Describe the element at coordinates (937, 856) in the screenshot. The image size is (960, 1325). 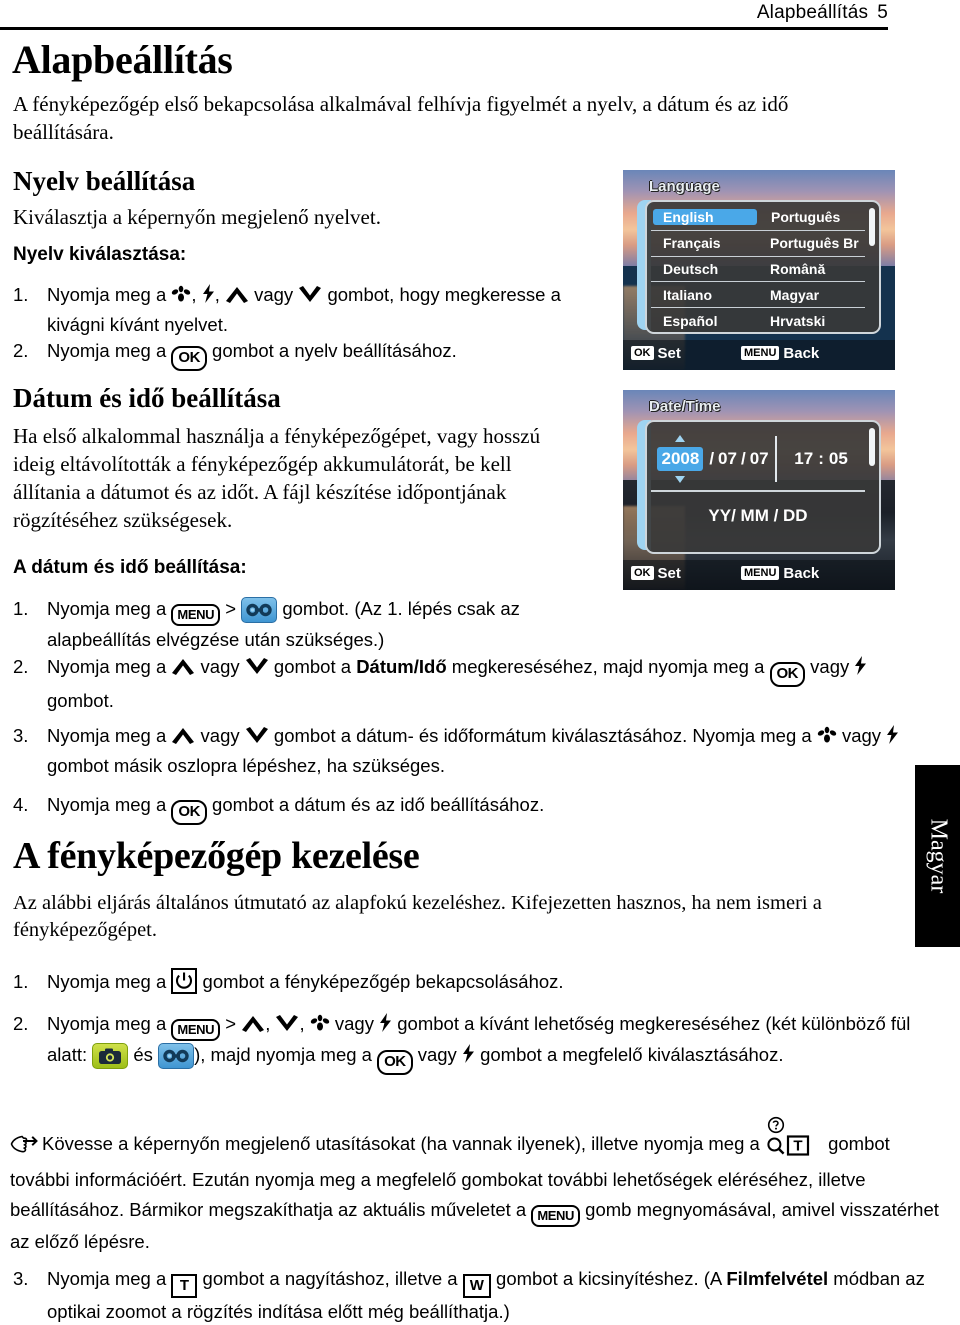
I see `language-side-tab: Magyar` at that location.